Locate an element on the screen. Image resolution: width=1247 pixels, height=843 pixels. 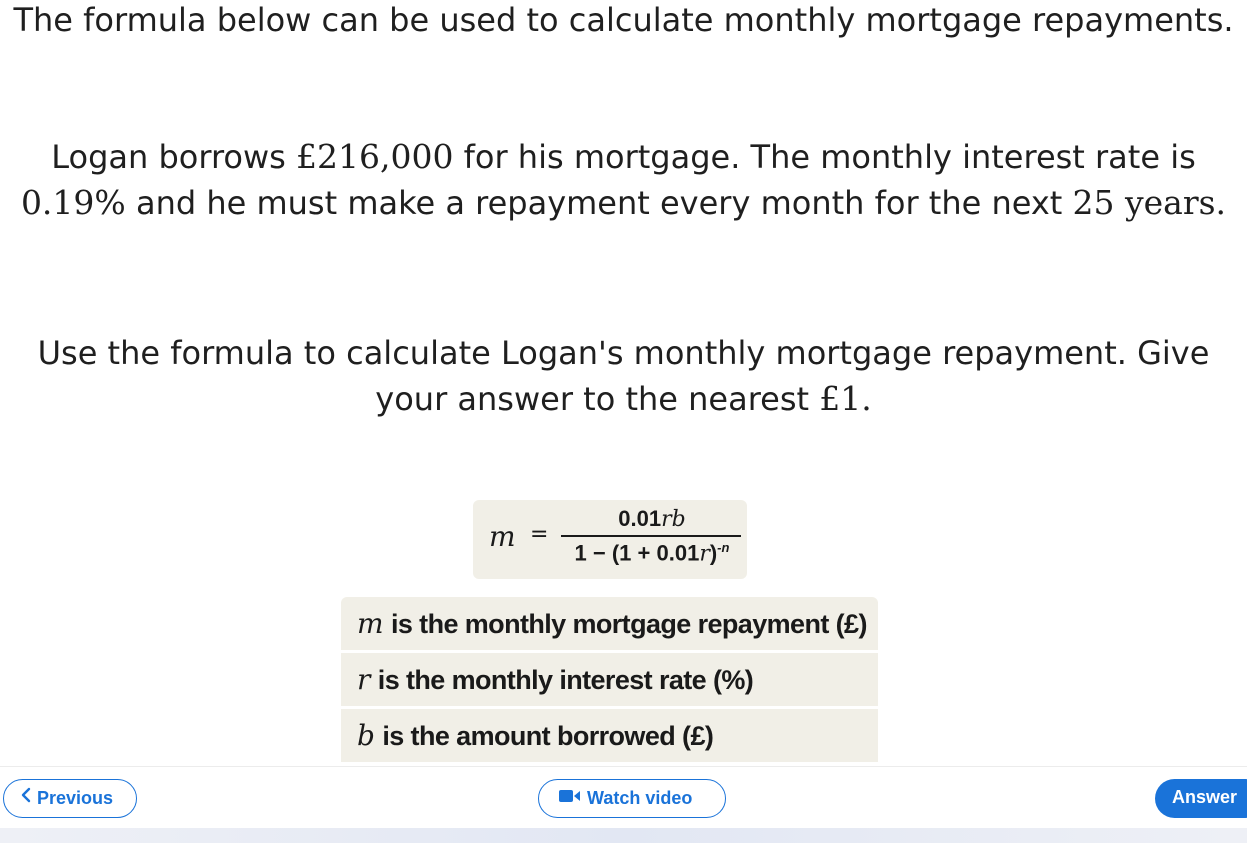
watch-video-button: Watch video is located at coordinates (632, 798).